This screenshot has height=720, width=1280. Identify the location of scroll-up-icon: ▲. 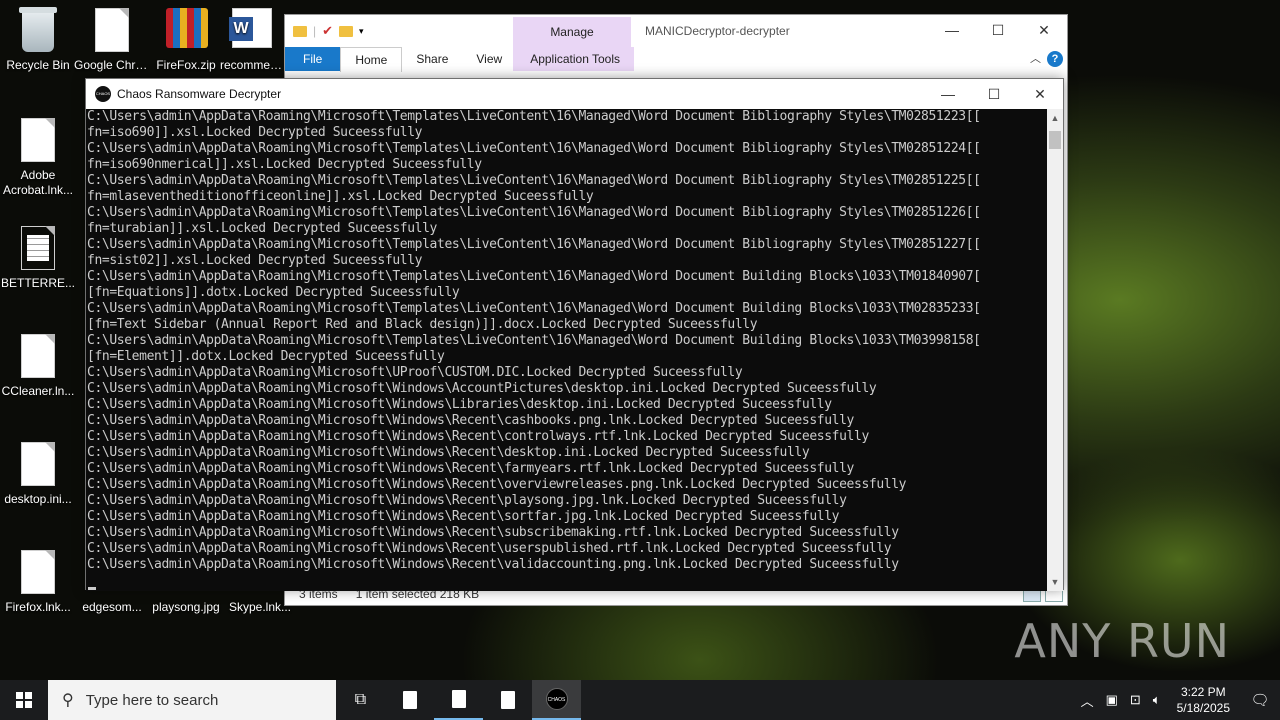
(1055, 118).